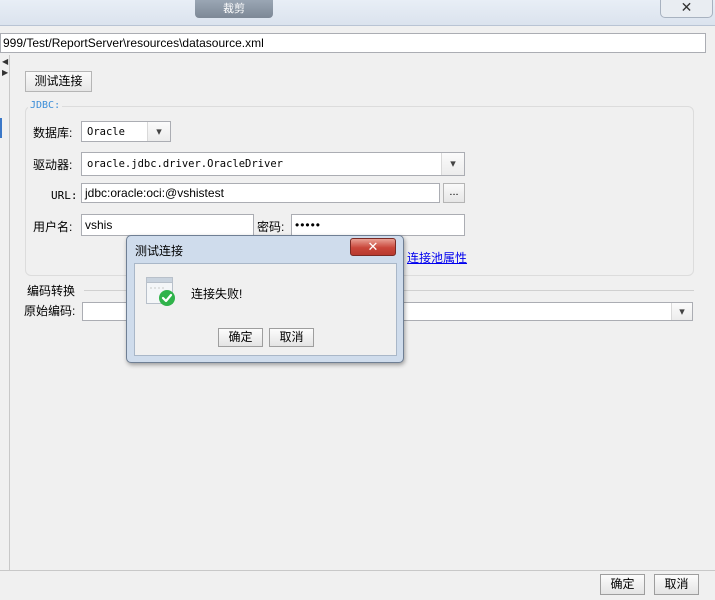 This screenshot has height=600, width=715. What do you see at coordinates (437, 257) in the screenshot?
I see `connection-pool-link: 连接池属性` at bounding box center [437, 257].